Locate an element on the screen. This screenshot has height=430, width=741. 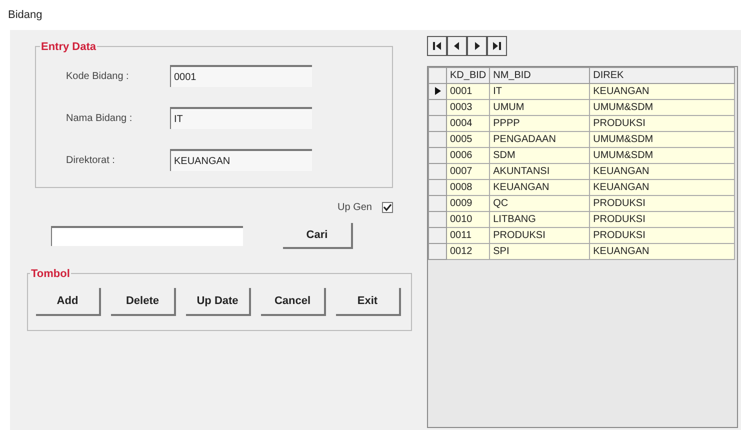
field-label: Kode Bidang : is located at coordinates (98, 77).